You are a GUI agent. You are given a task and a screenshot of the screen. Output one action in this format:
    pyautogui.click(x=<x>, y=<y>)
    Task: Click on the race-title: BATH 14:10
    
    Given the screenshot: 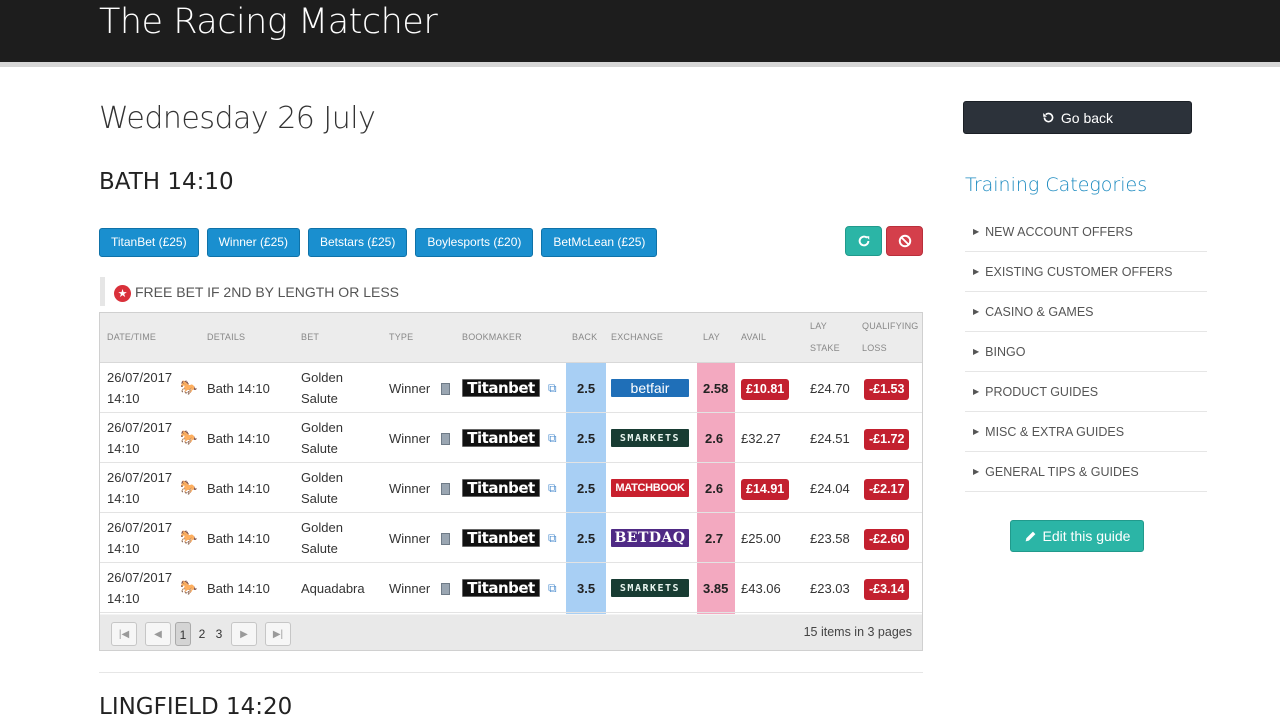 What is the action you would take?
    pyautogui.click(x=166, y=182)
    